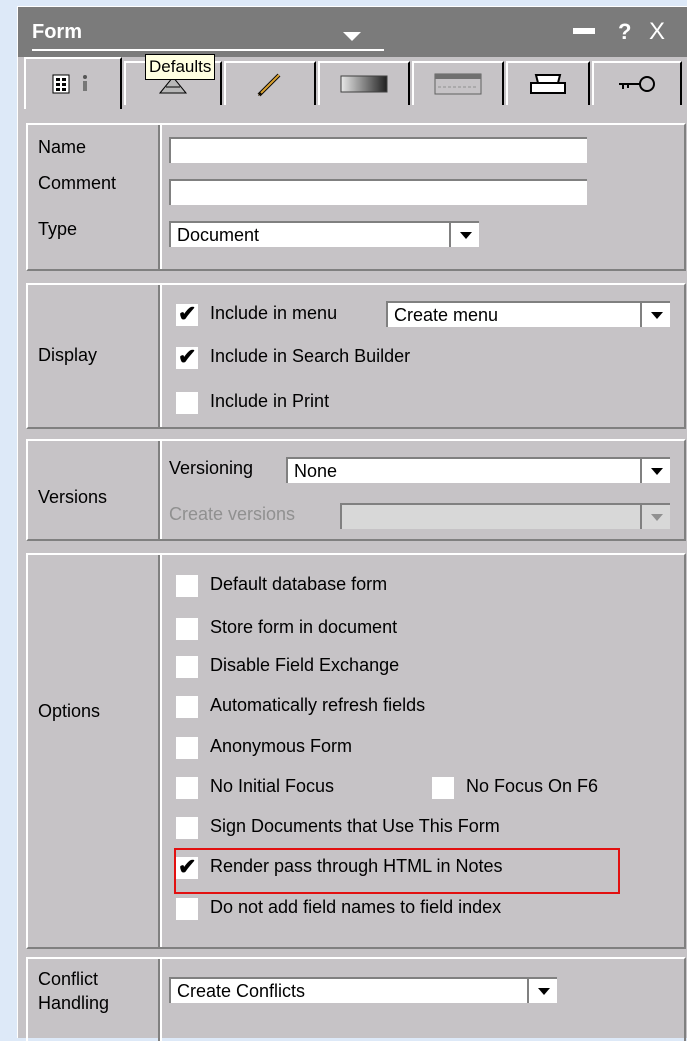  I want to click on comment-field, so click(378, 192).